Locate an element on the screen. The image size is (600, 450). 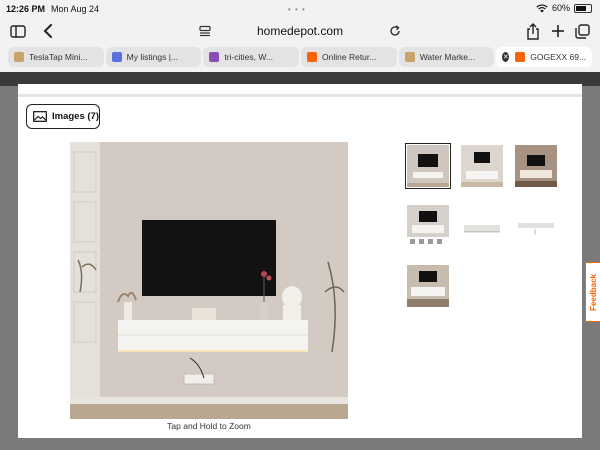
images-count-label: Images (7) is located at coordinates (75, 116).